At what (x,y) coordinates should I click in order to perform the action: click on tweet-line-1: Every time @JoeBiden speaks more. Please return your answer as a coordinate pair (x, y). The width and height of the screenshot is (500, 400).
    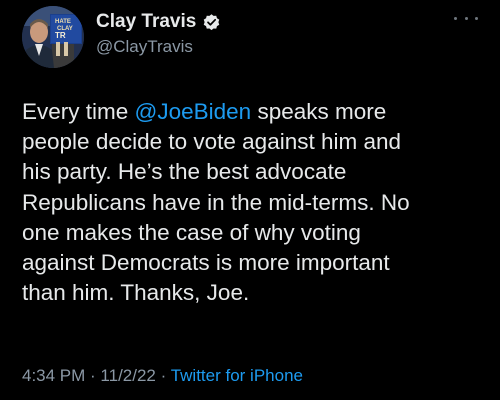
    Looking at the image, I should click on (253, 112).